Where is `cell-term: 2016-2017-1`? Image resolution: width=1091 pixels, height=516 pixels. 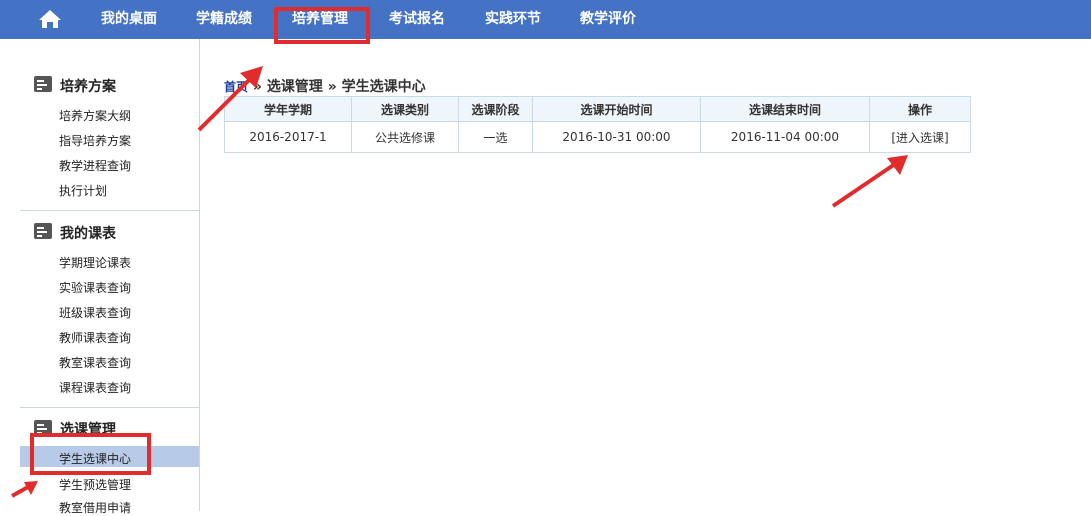
cell-term: 2016-2017-1 is located at coordinates (288, 137).